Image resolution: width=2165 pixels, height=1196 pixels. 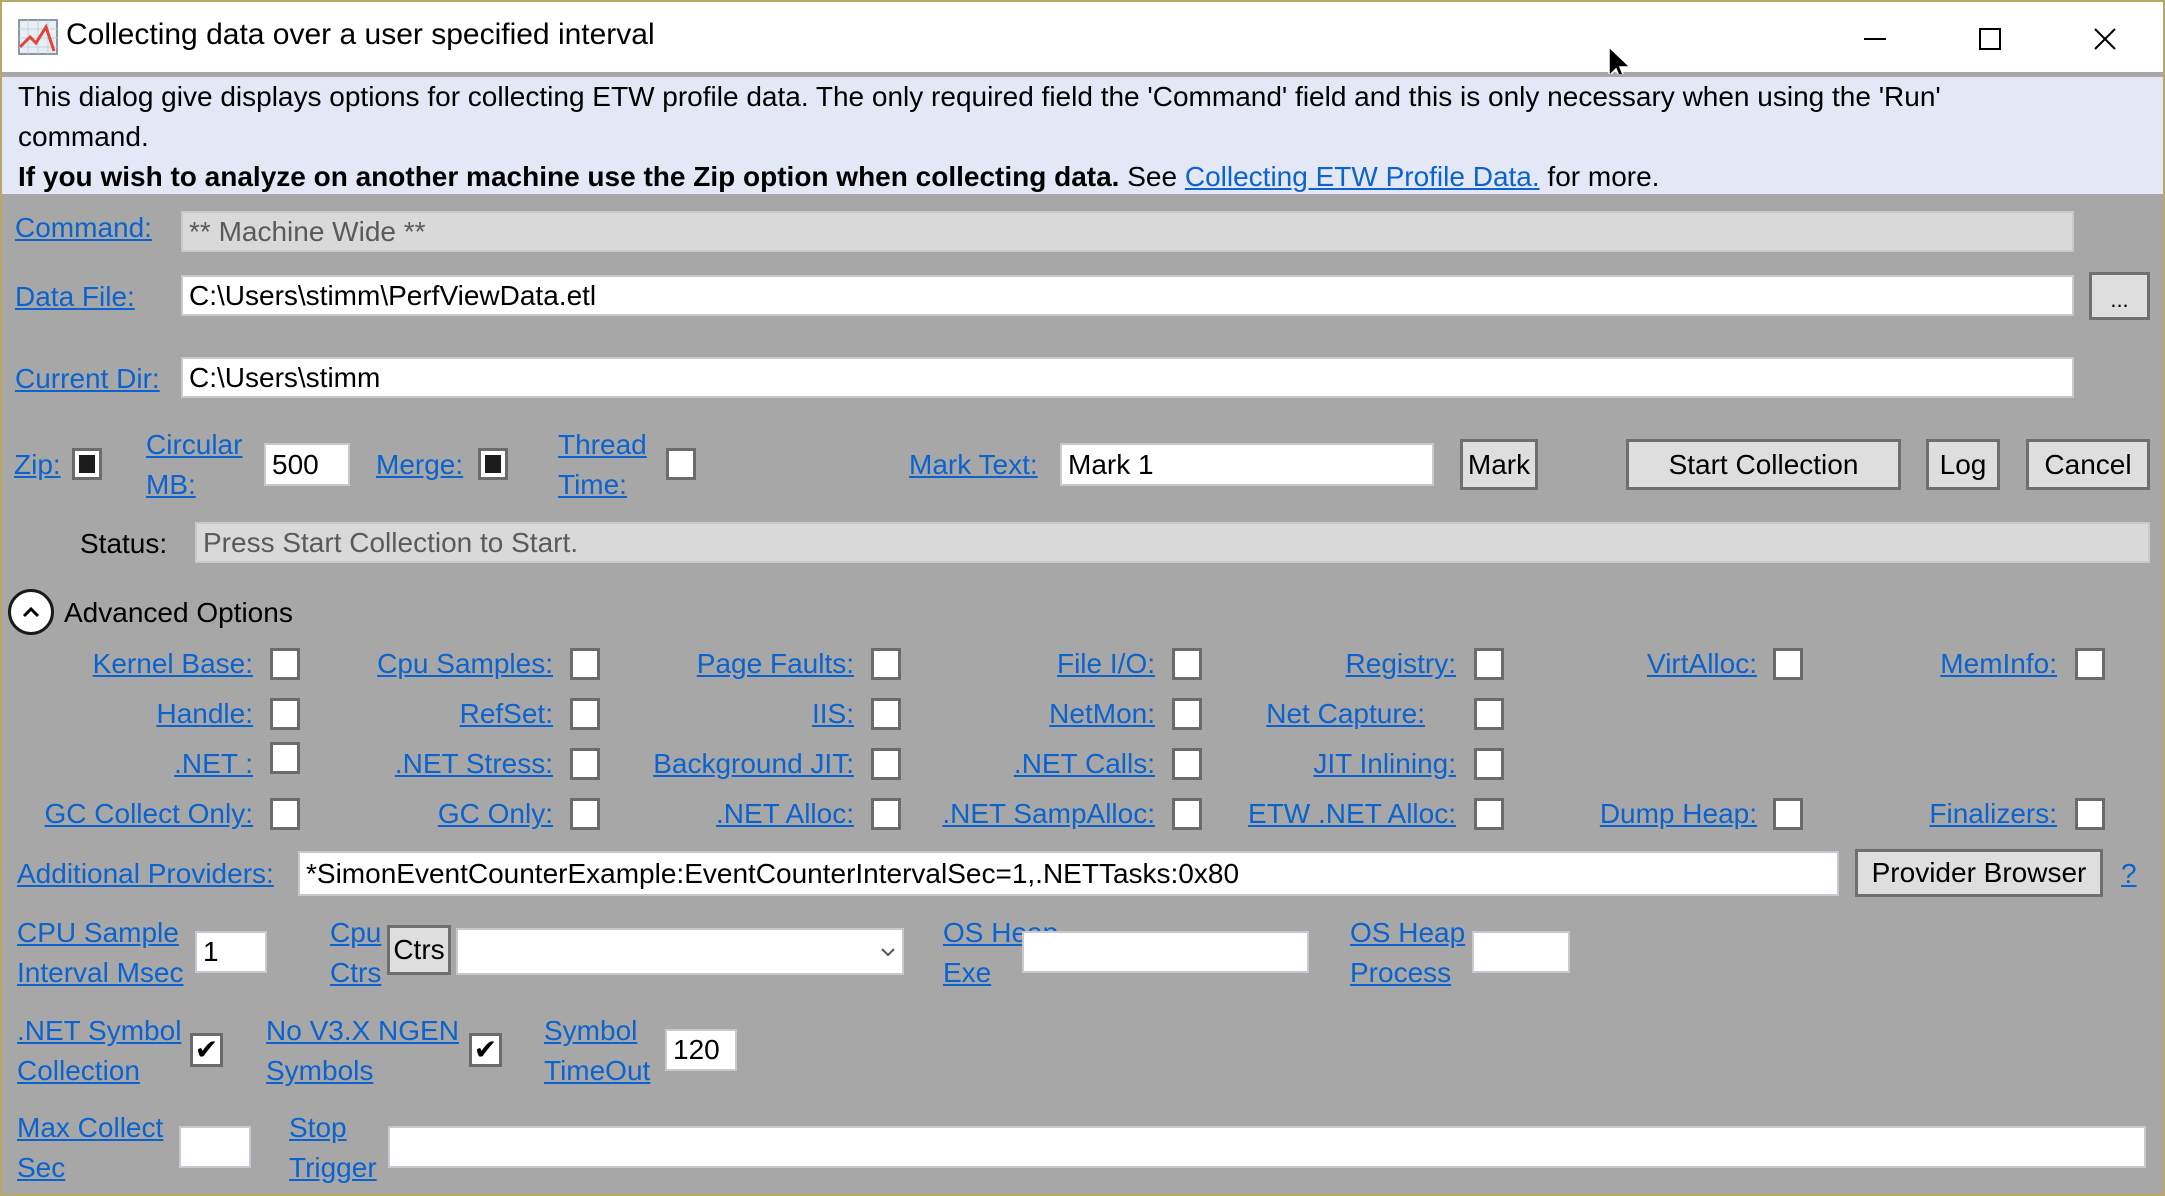 I want to click on cpu-sample-interval-input: 1, so click(x=231, y=952).